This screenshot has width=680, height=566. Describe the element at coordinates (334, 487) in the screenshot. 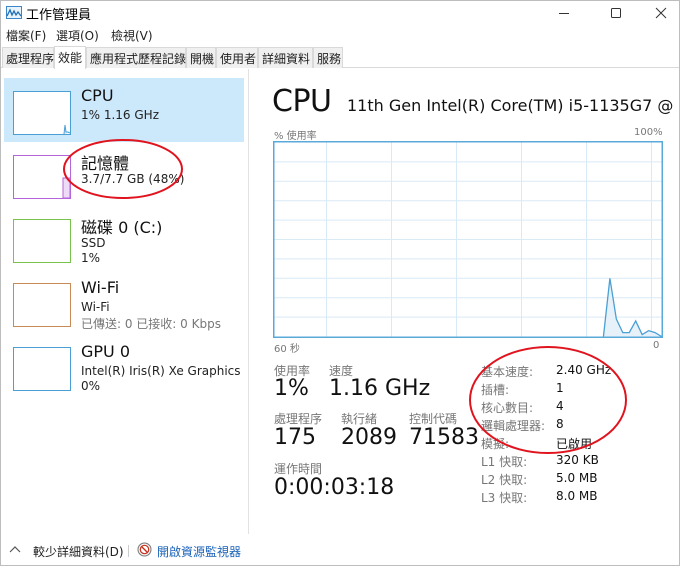

I see `uptime-value: 0:00:03:18` at that location.